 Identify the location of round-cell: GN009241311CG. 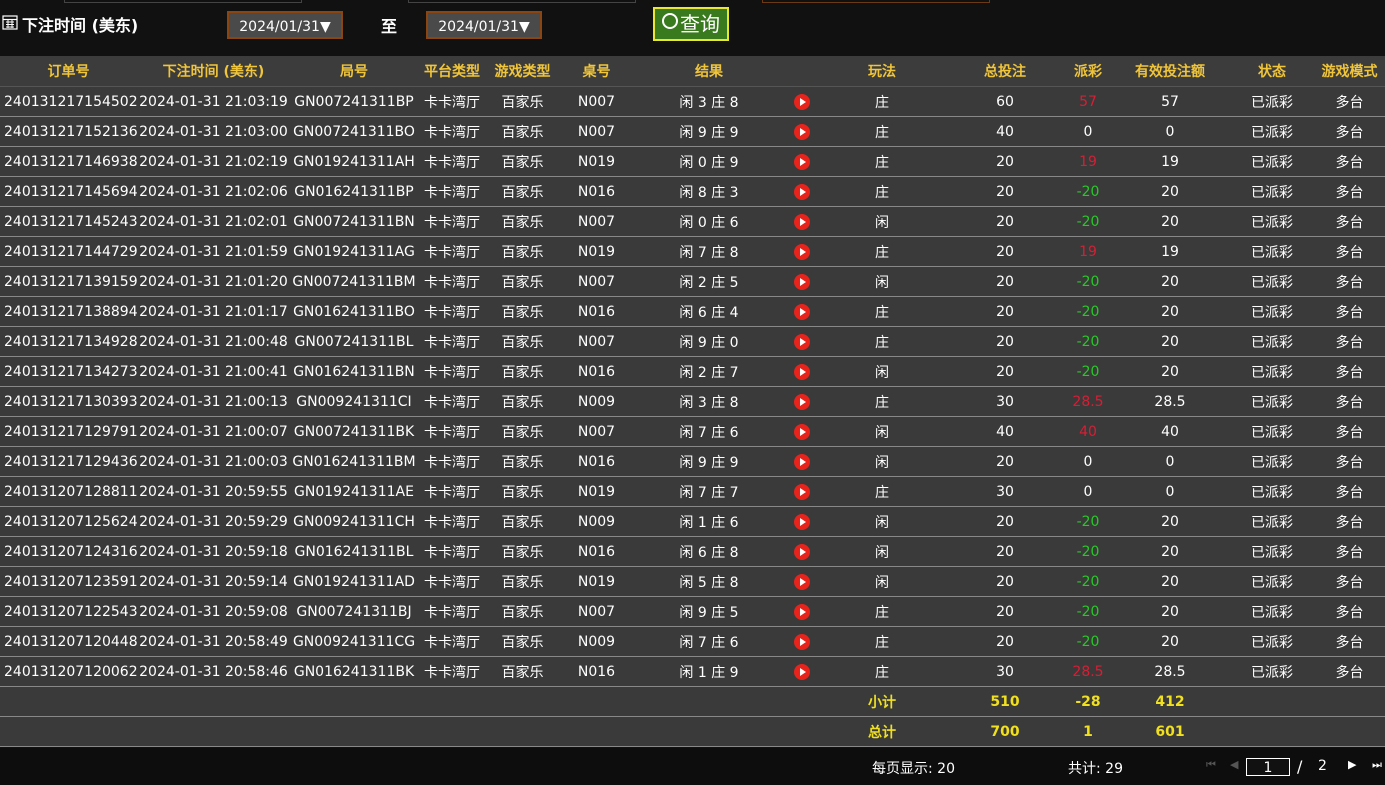
(354, 641).